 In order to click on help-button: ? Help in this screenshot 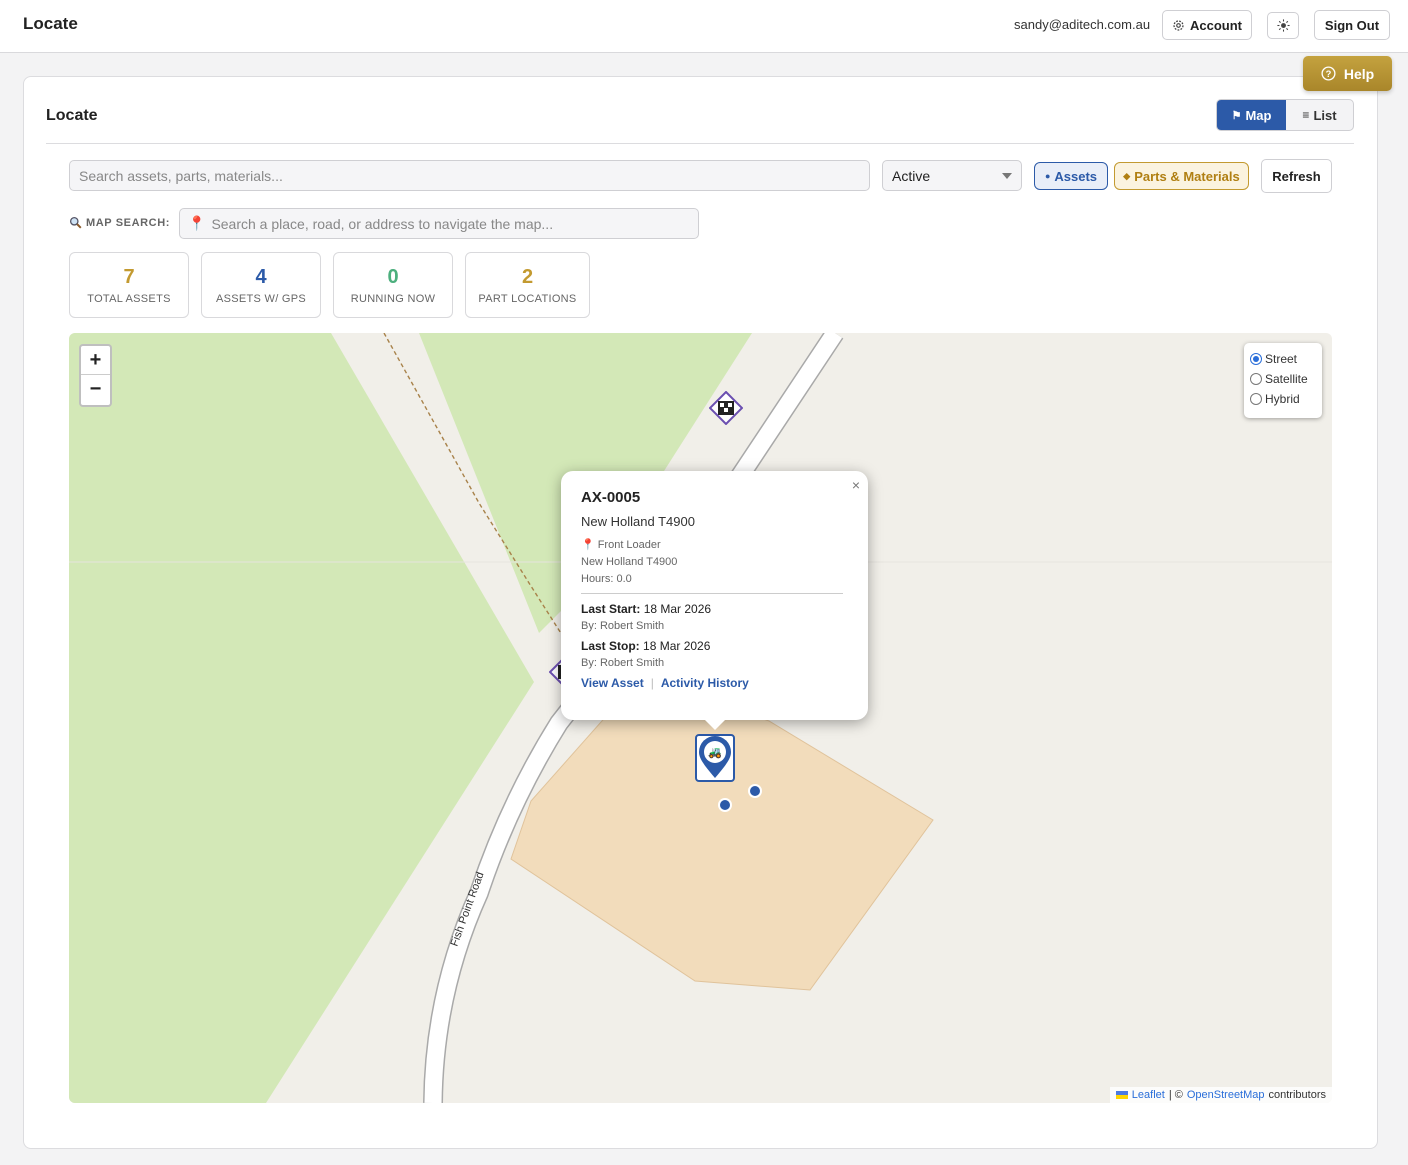, I will do `click(1347, 73)`.